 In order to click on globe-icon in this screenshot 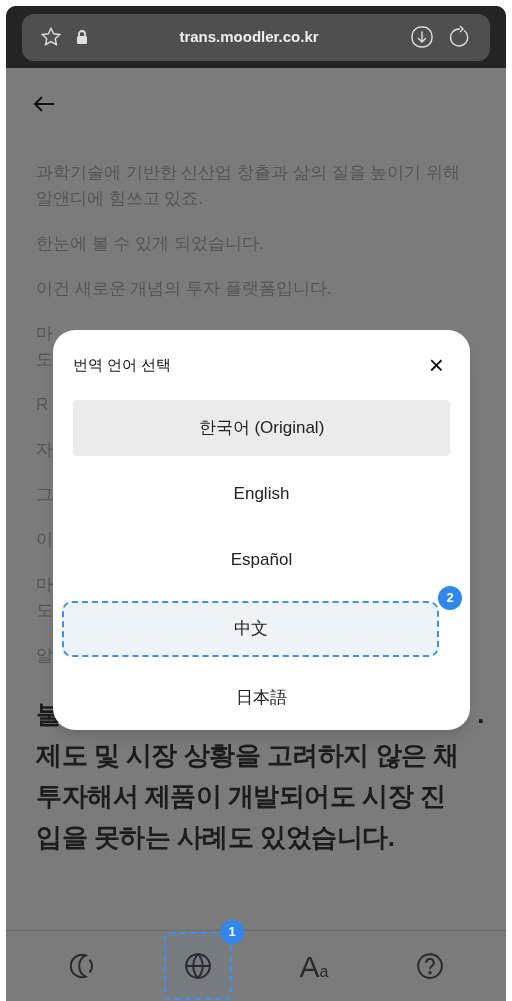, I will do `click(198, 966)`.